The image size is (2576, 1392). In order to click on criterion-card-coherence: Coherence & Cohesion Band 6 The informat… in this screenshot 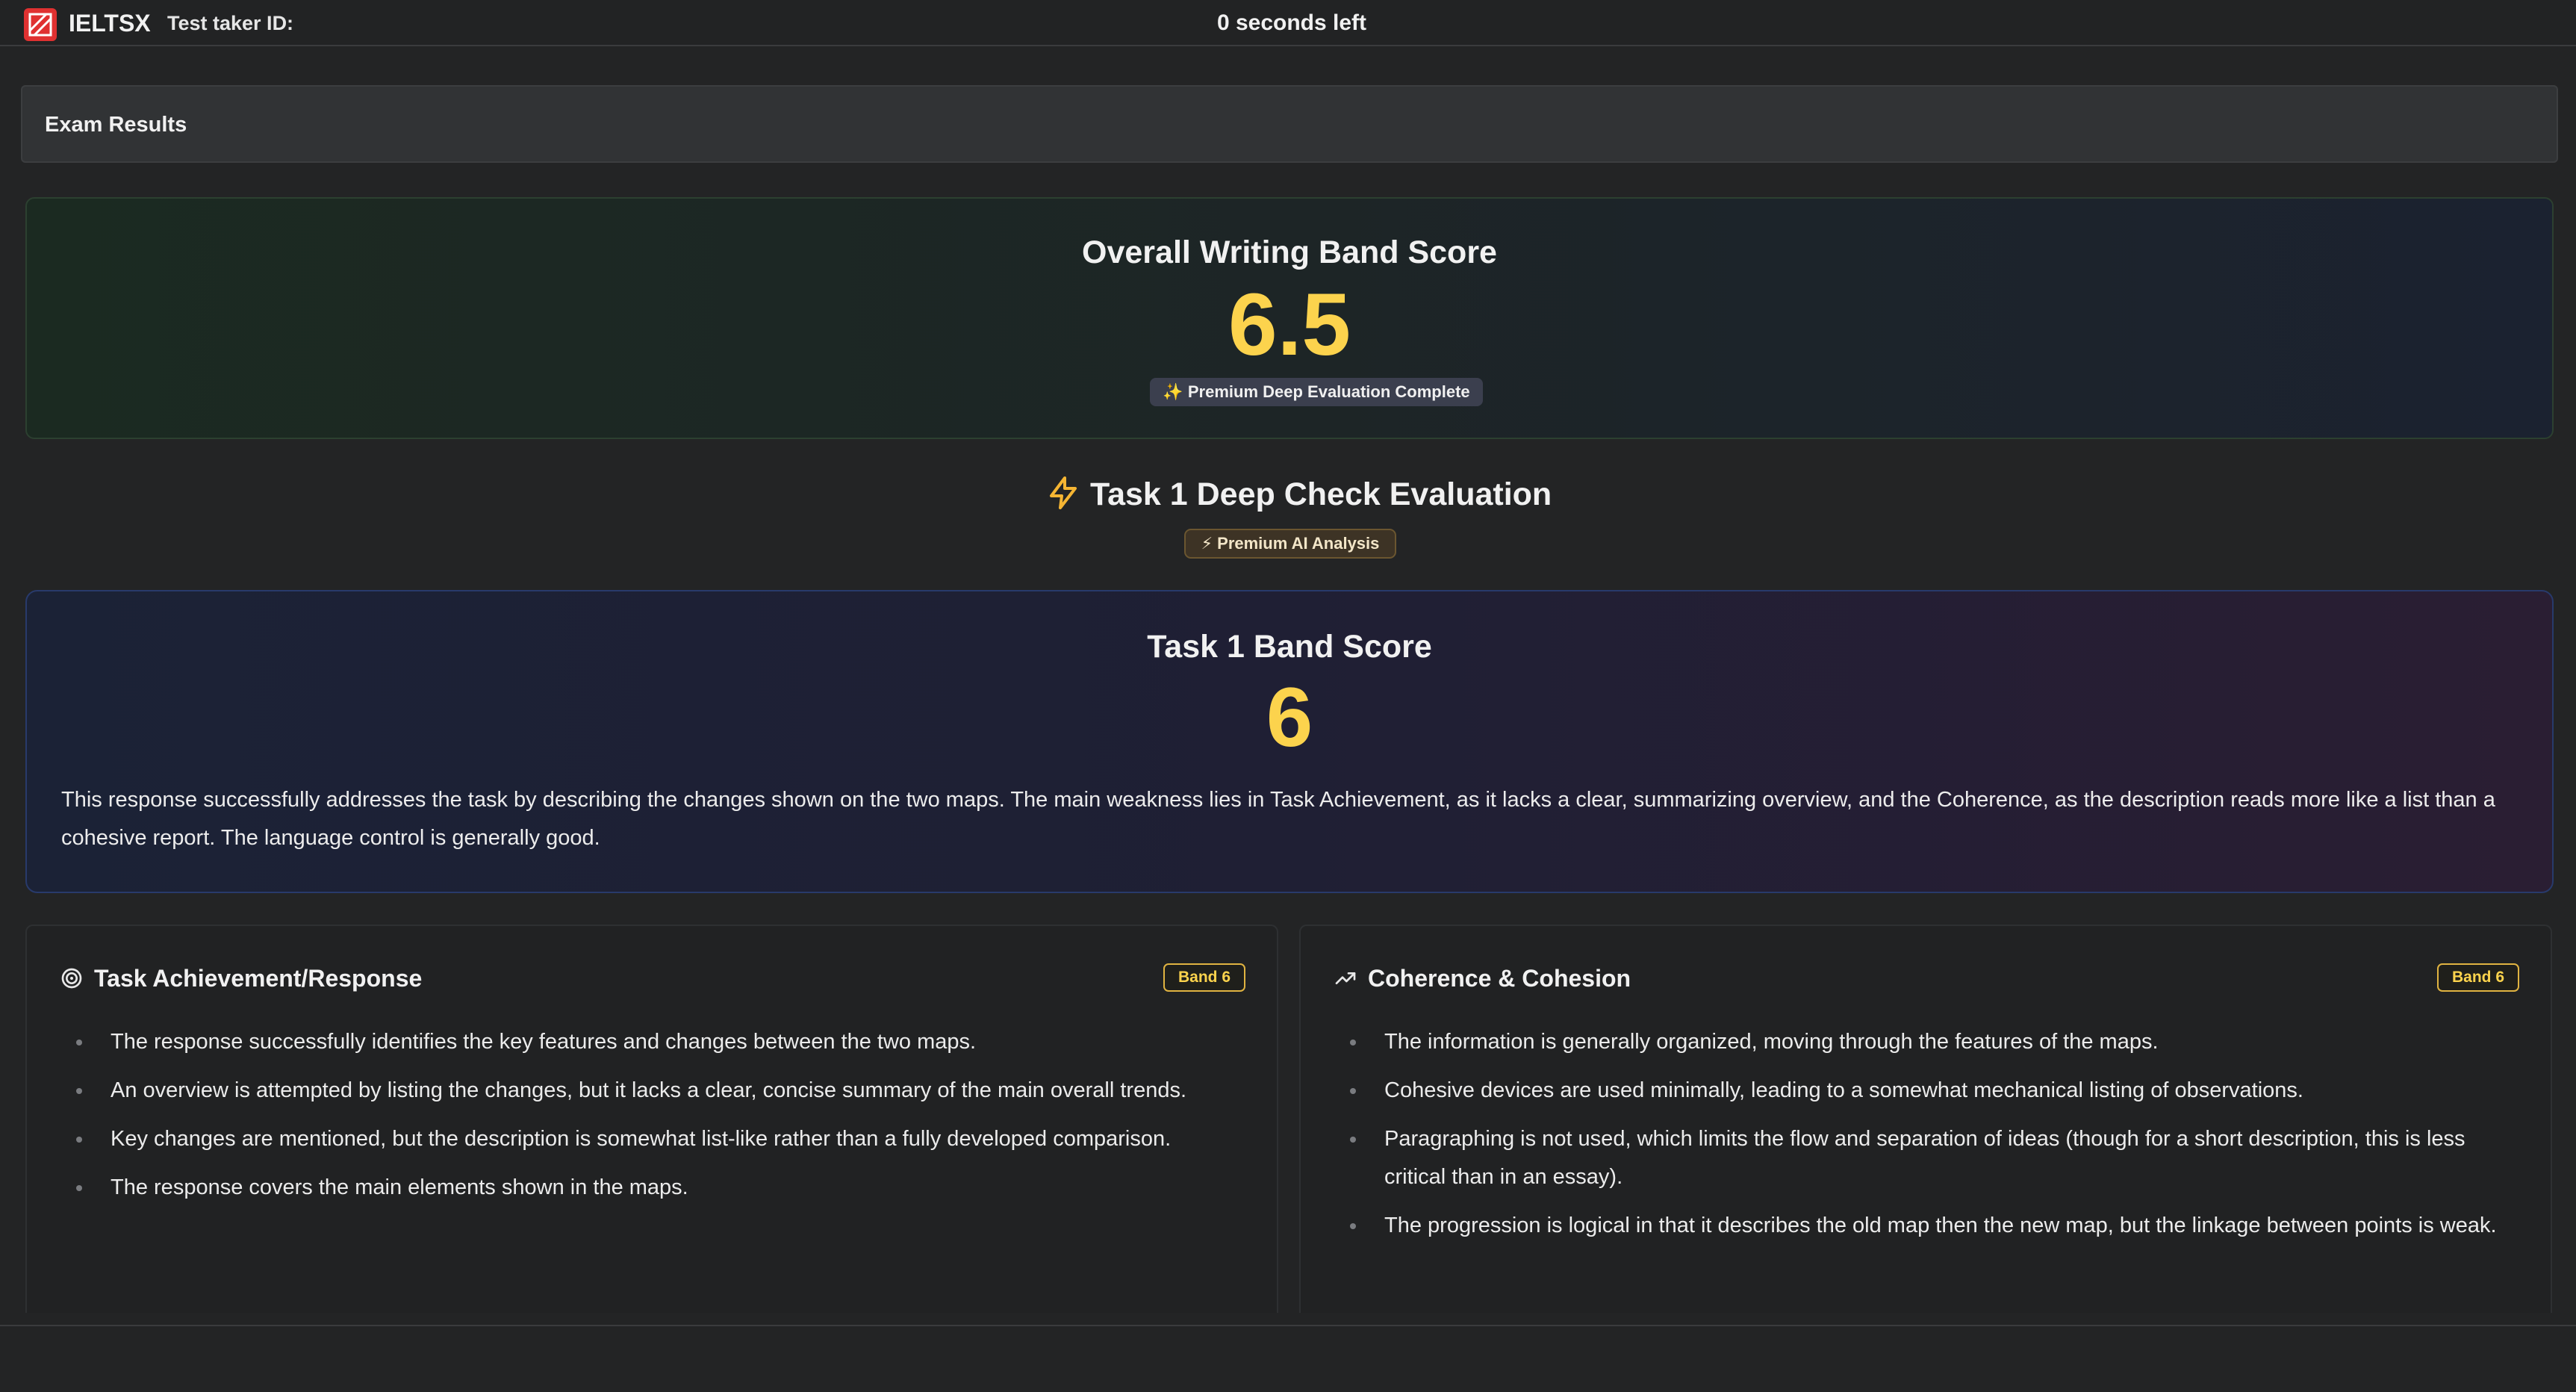, I will do `click(1925, 1119)`.